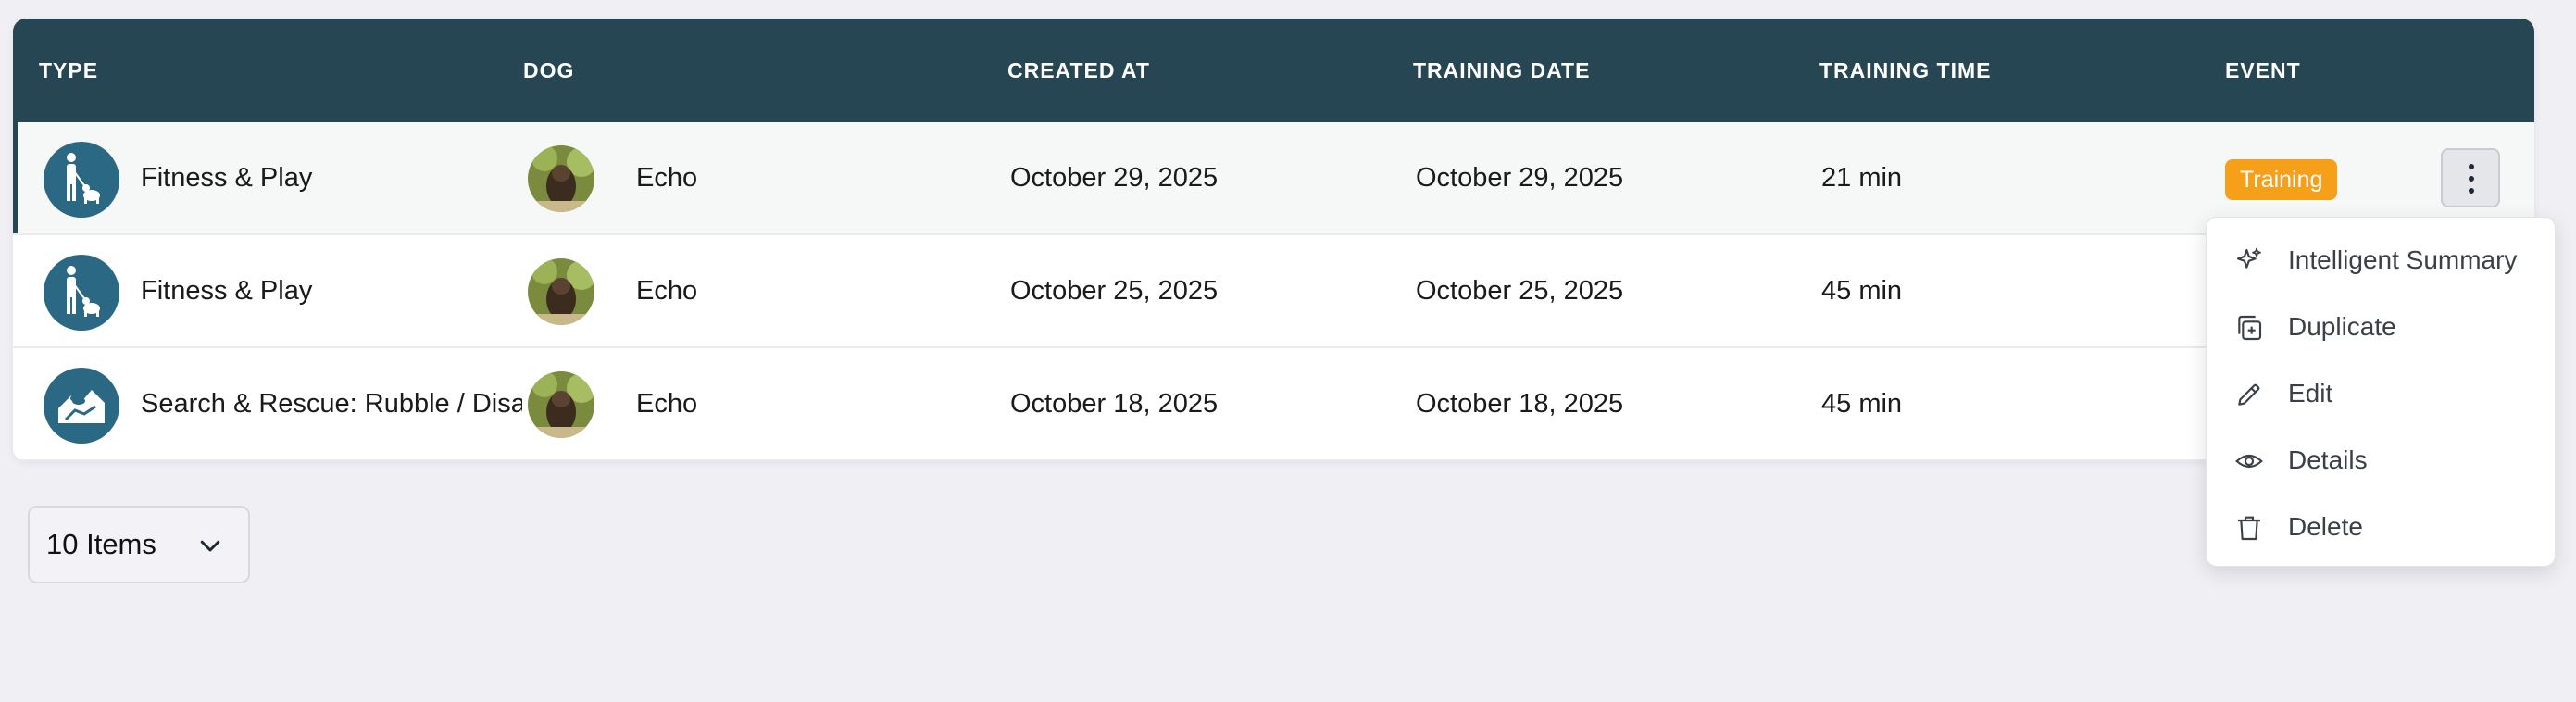  Describe the element at coordinates (1862, 178) in the screenshot. I see `training-time-cell: 21 min` at that location.